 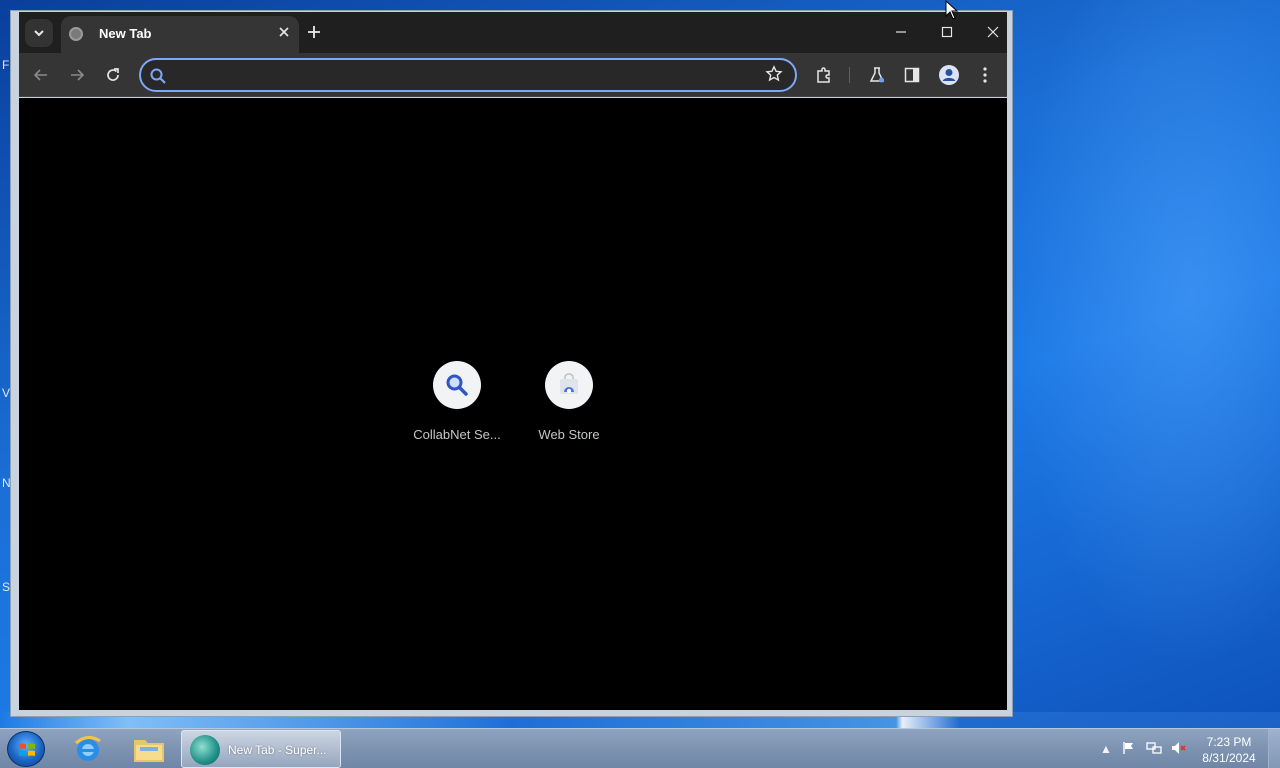 What do you see at coordinates (1154, 749) in the screenshot?
I see `network-icon` at bounding box center [1154, 749].